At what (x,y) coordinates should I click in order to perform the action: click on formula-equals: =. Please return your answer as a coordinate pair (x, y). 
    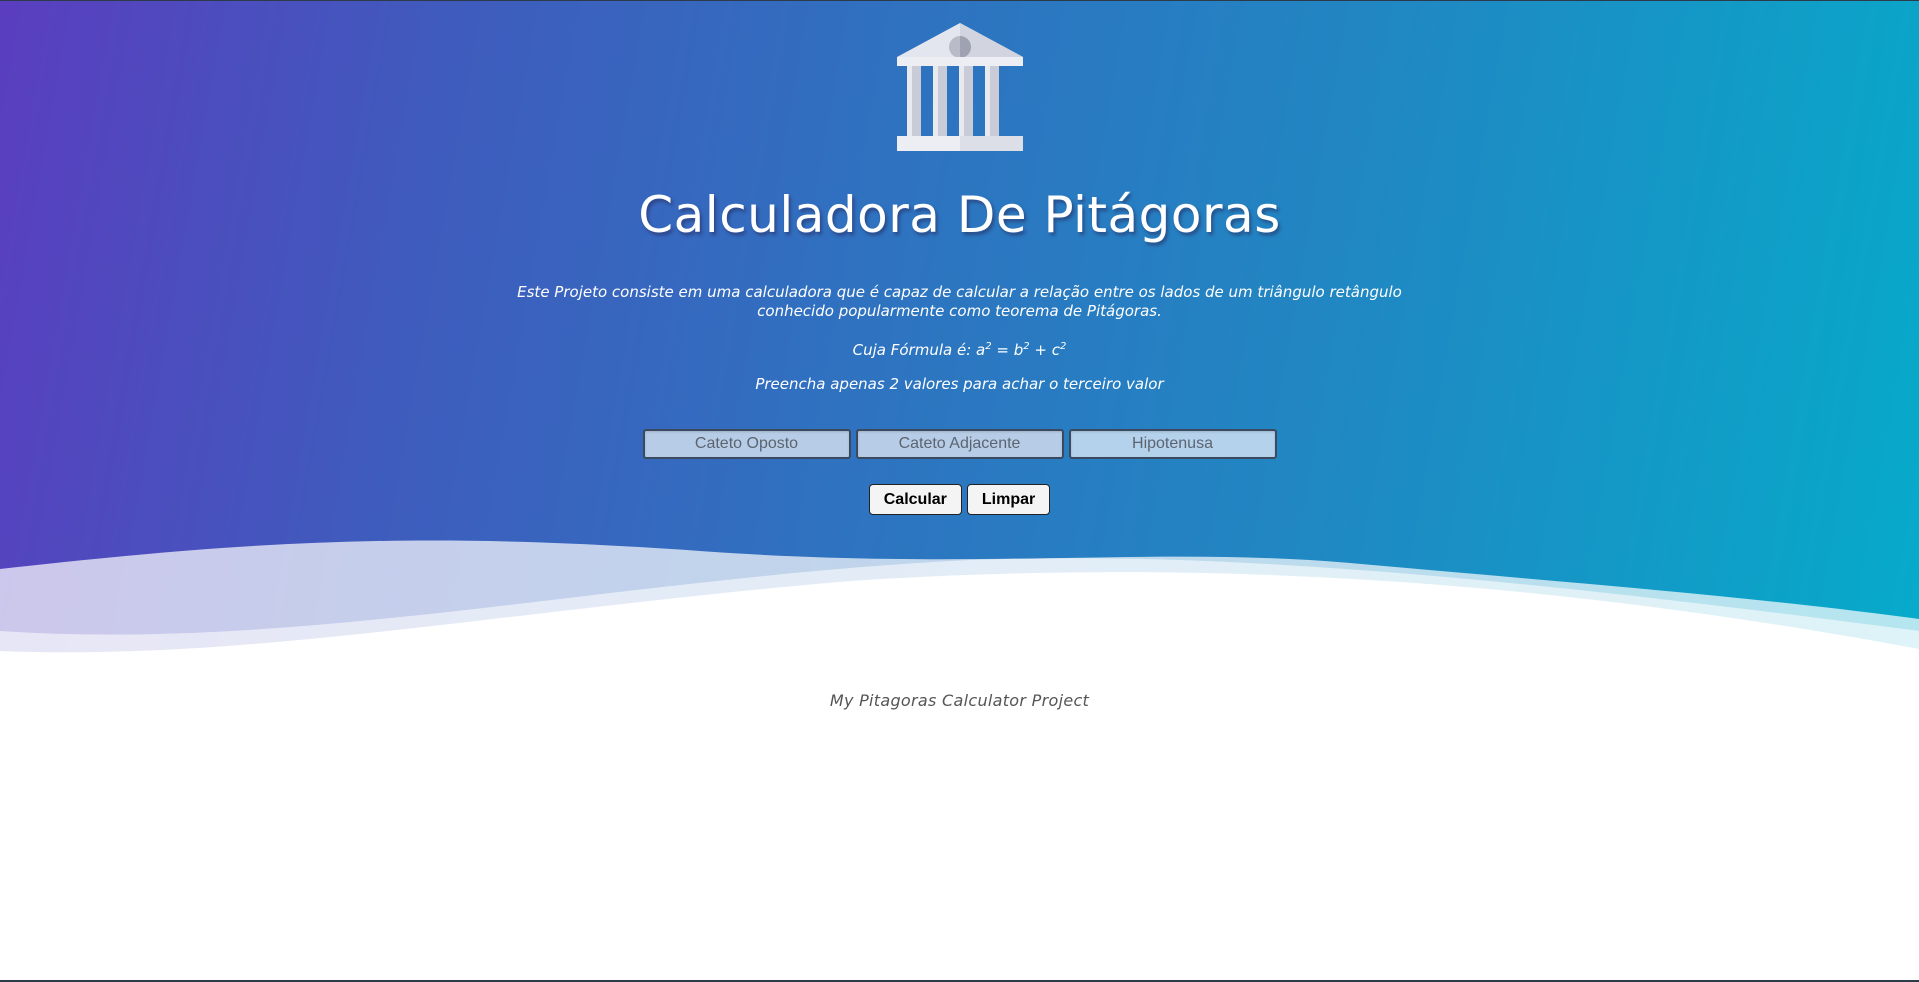
    Looking at the image, I should click on (1002, 350).